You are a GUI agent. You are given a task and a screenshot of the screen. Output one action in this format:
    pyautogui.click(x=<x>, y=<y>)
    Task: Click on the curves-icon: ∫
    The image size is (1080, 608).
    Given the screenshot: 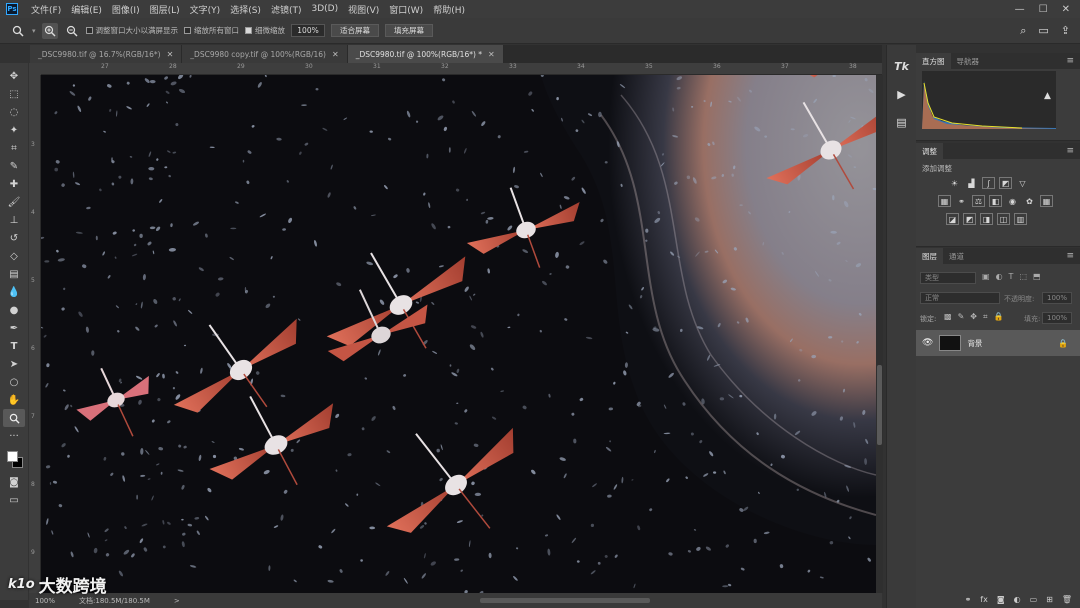 What is the action you would take?
    pyautogui.click(x=988, y=183)
    